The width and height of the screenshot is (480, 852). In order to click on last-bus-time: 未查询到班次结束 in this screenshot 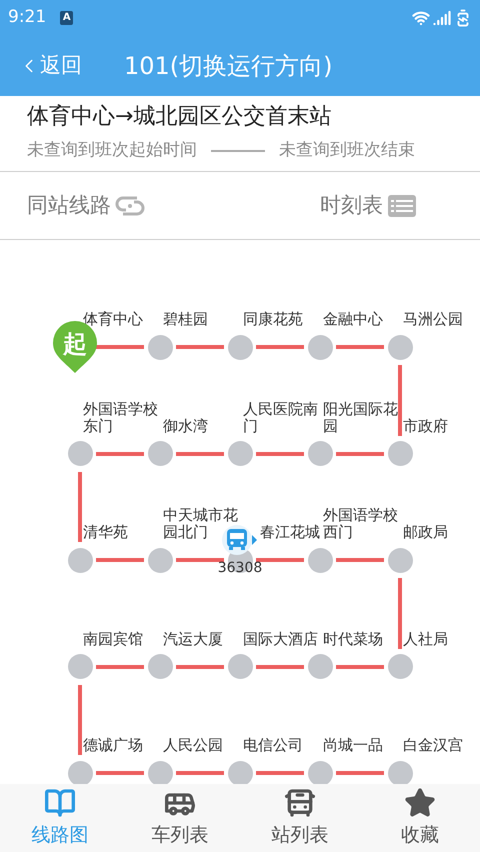, I will do `click(347, 150)`.